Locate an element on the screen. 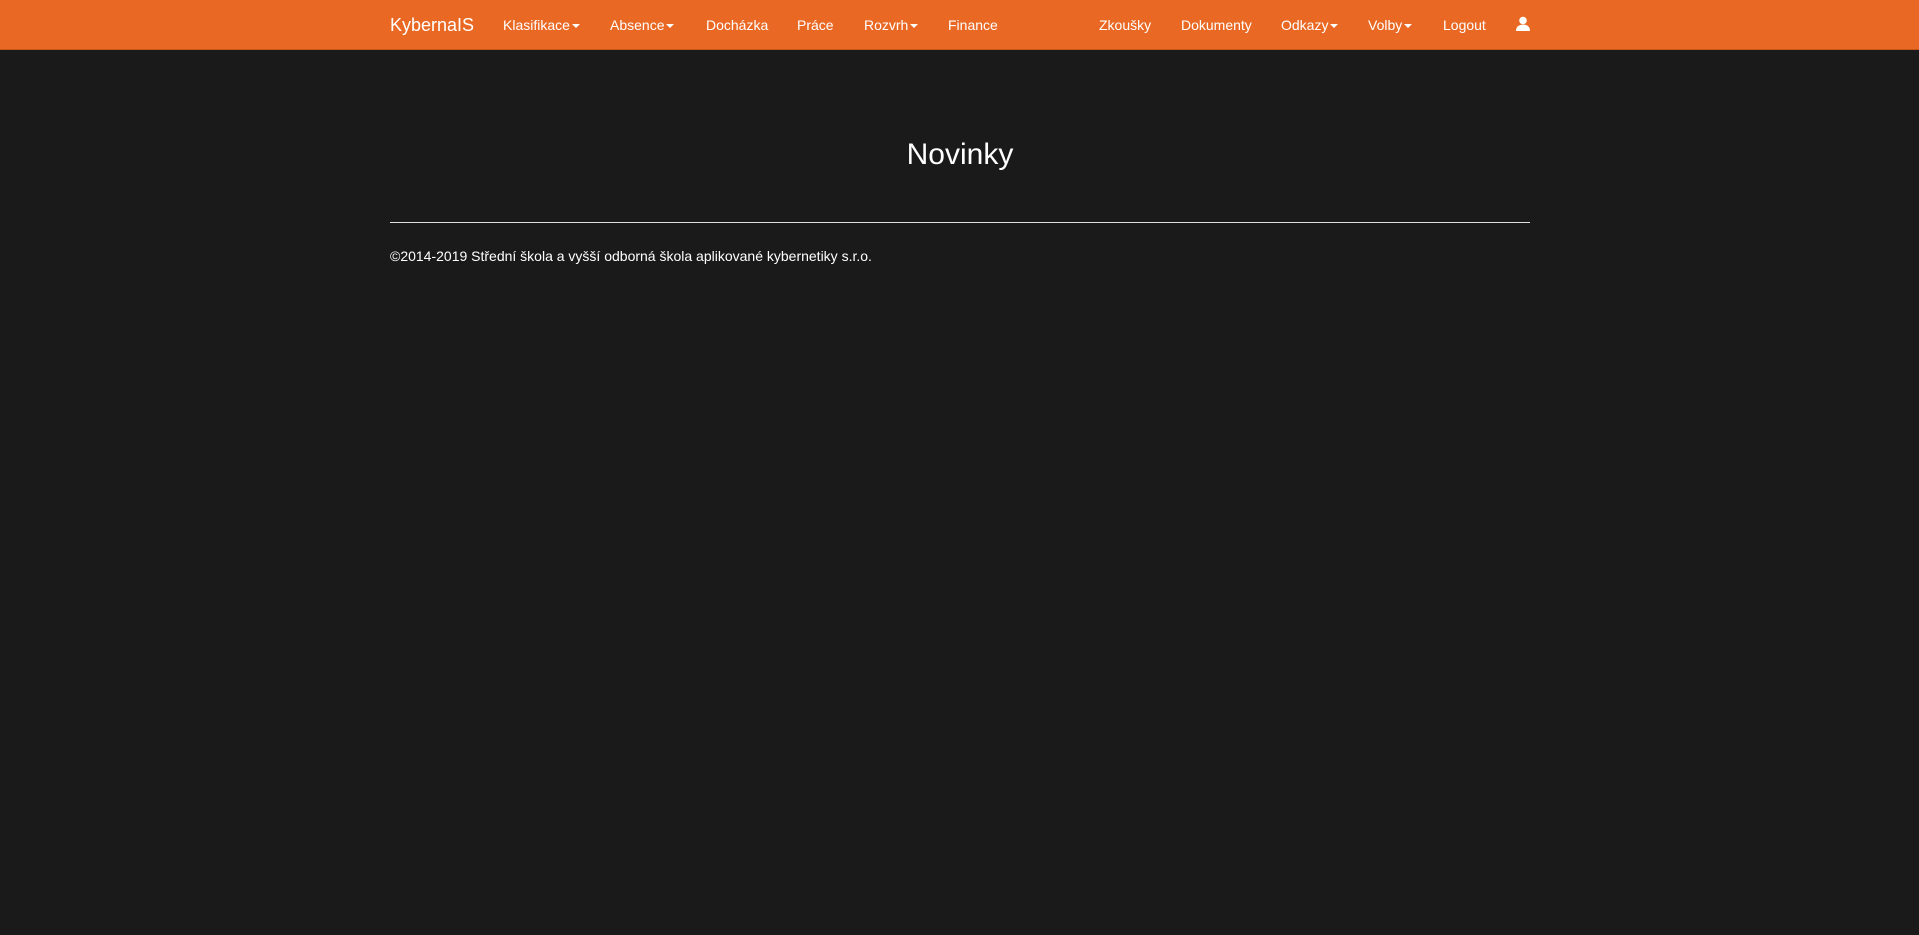 The image size is (1919, 935). nav-item-finance: Finance is located at coordinates (973, 25).